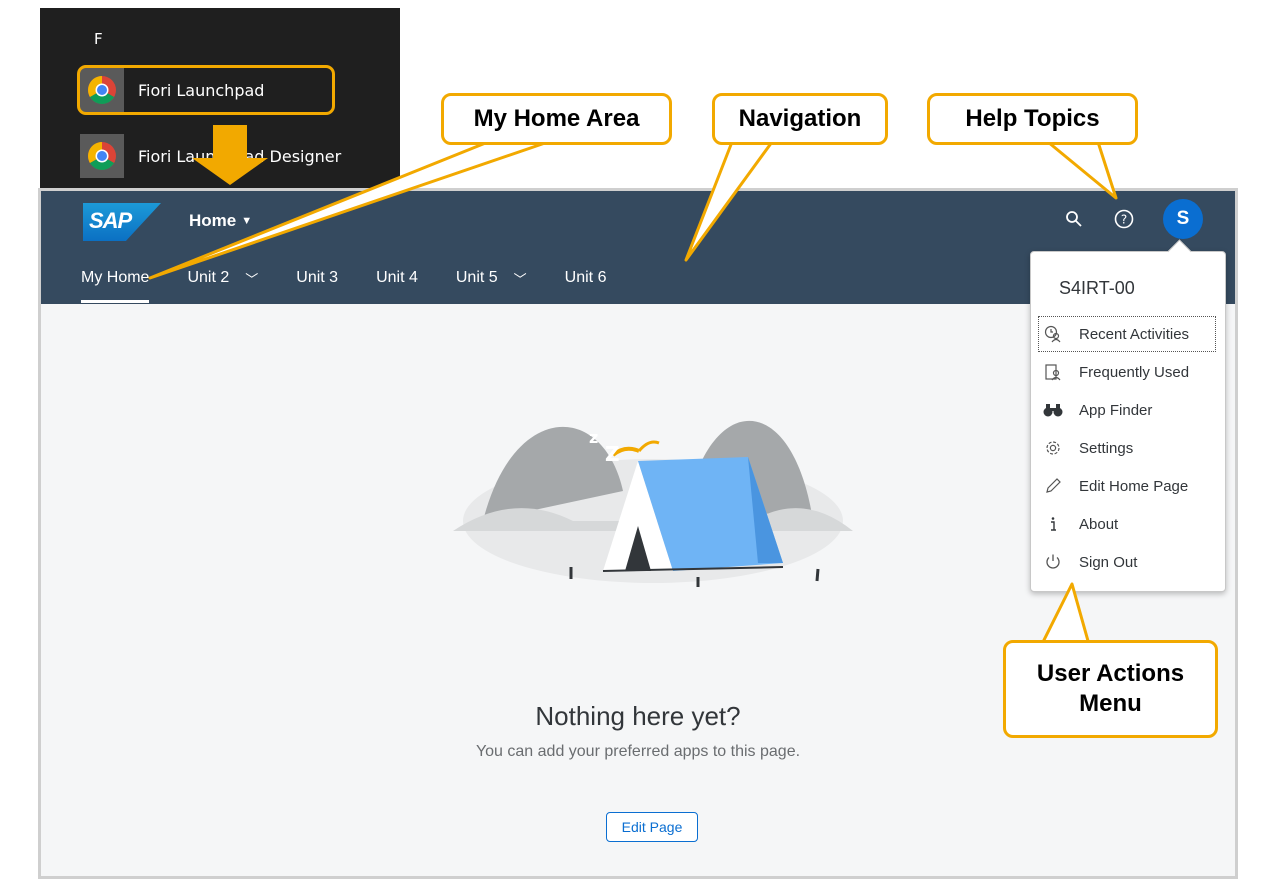 The image size is (1271, 889). What do you see at coordinates (800, 119) in the screenshot?
I see `callout-navigation: Navigation` at bounding box center [800, 119].